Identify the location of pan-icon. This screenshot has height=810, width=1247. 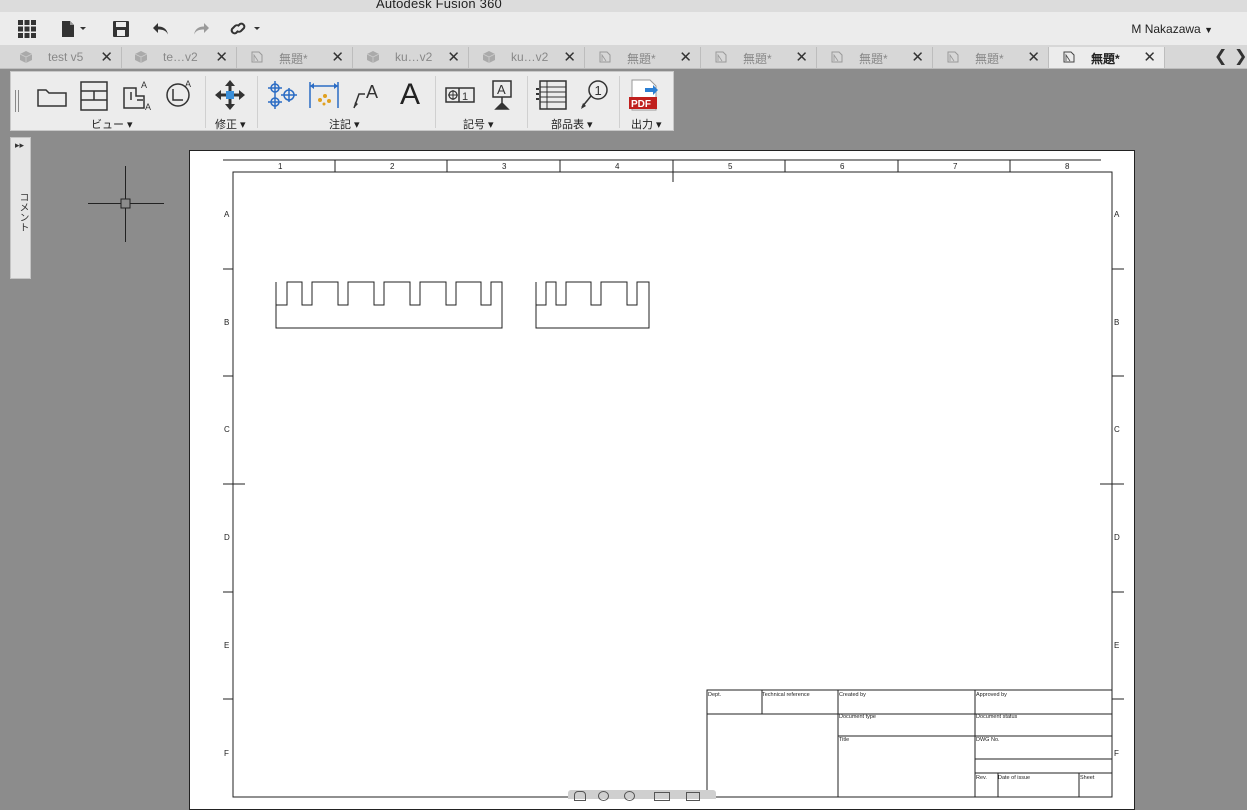
(580, 796).